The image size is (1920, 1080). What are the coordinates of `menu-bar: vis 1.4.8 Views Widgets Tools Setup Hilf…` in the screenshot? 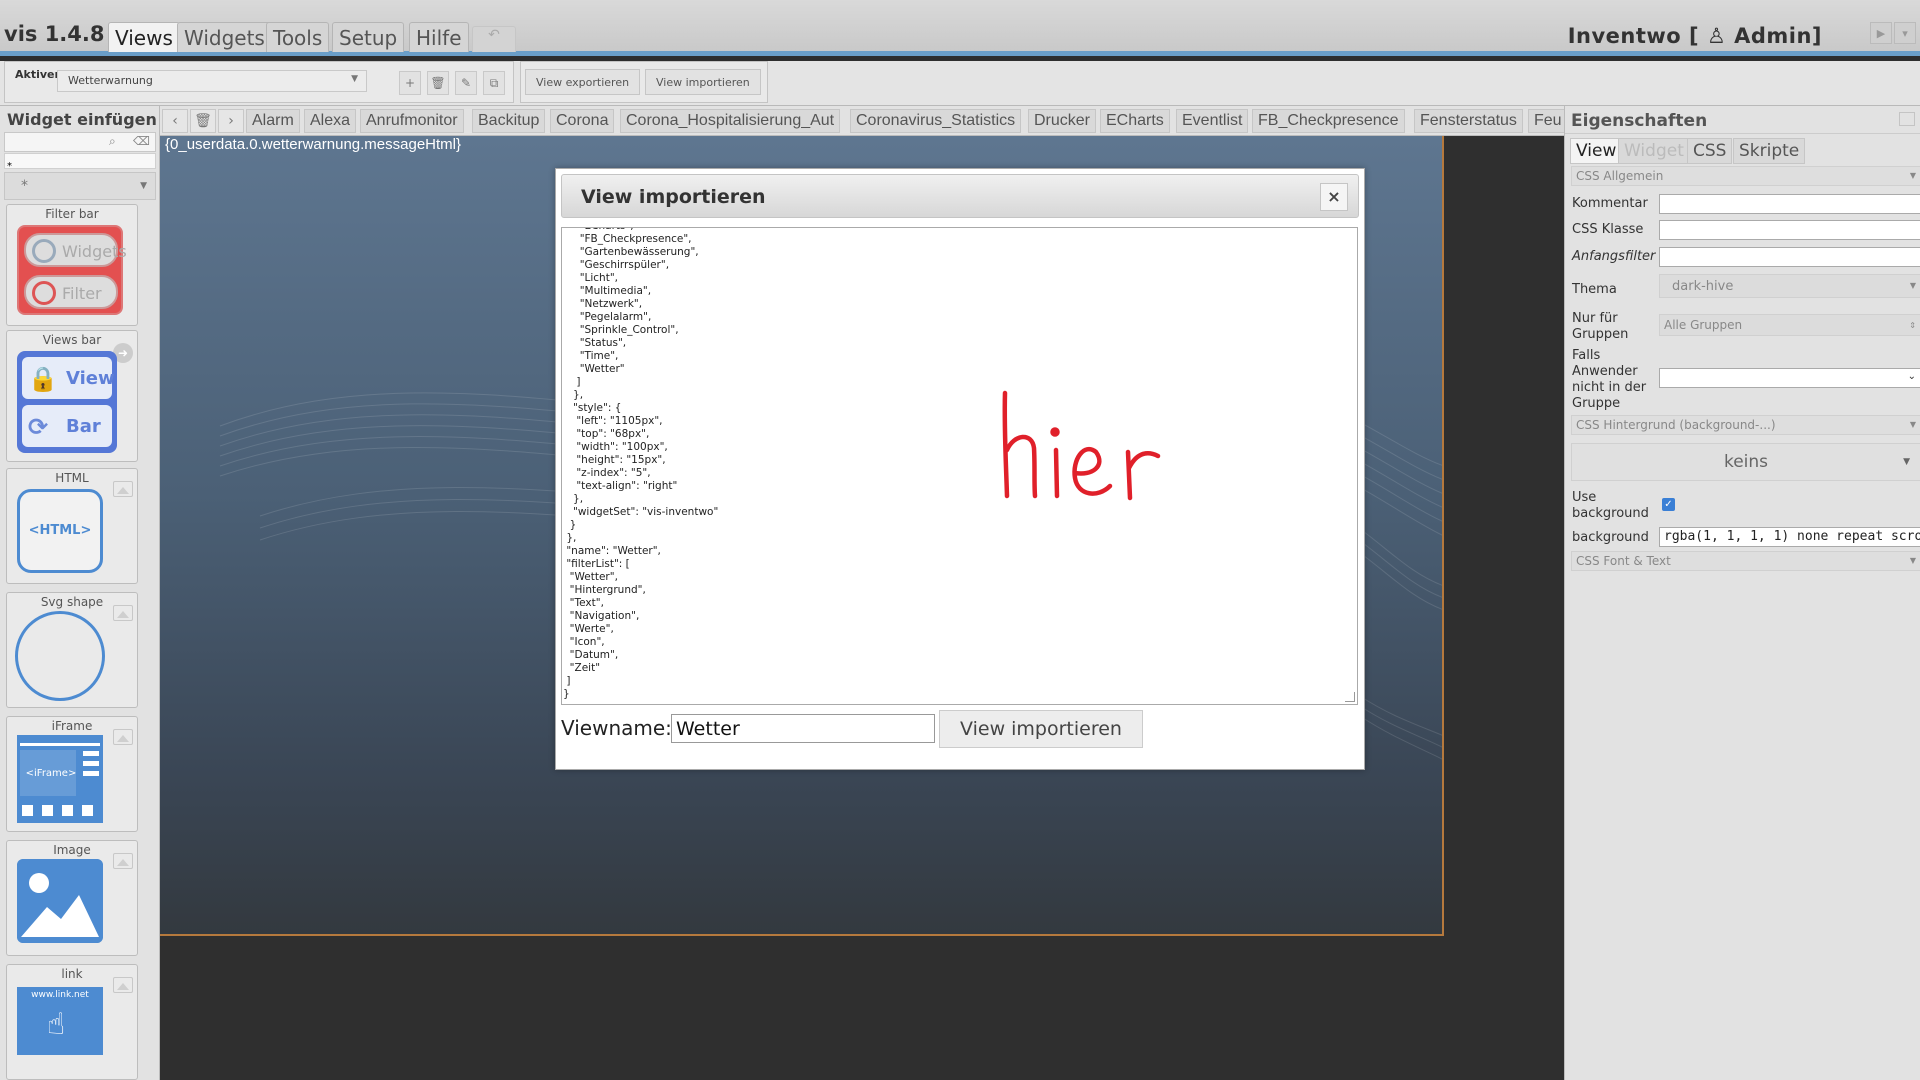 It's located at (960, 28).